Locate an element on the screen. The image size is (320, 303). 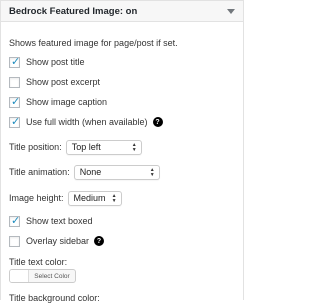
show-text-boxed-label: Show text boxed is located at coordinates (59, 221).